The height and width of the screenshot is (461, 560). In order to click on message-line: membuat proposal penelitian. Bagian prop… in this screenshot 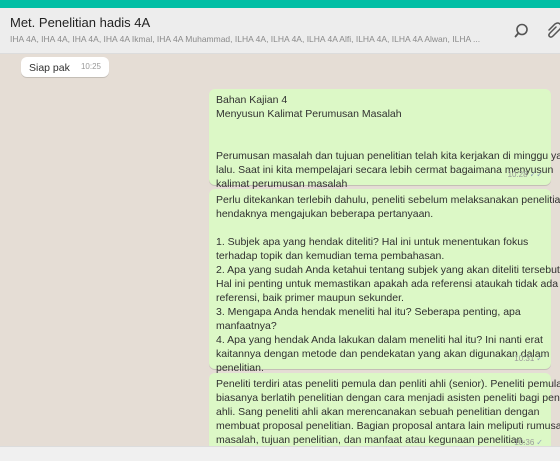, I will do `click(388, 426)`.